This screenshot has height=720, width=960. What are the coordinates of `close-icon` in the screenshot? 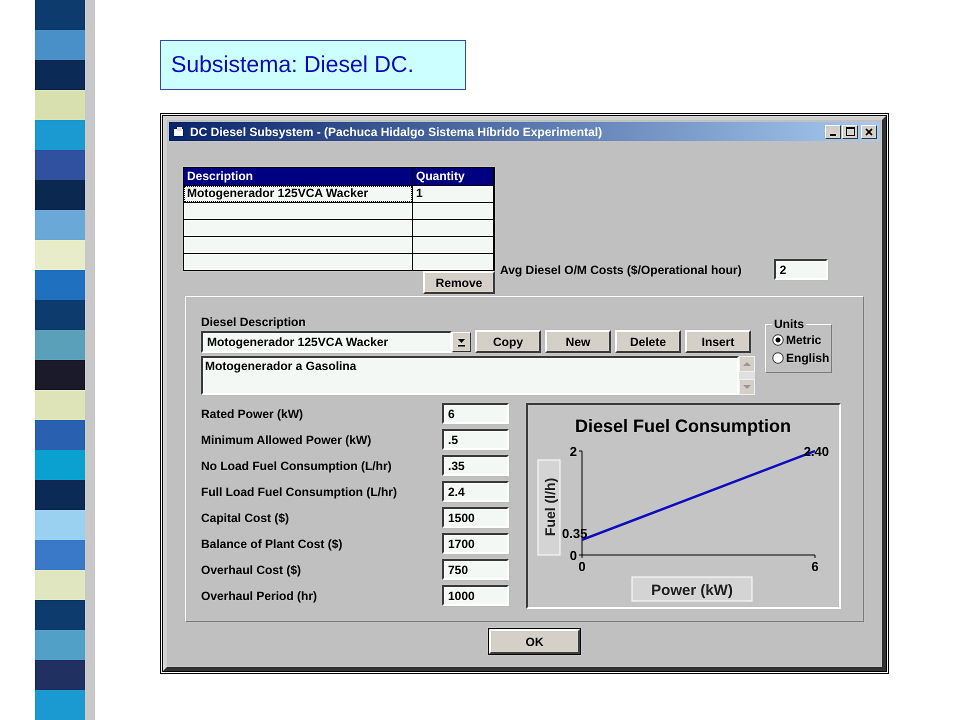 It's located at (869, 132).